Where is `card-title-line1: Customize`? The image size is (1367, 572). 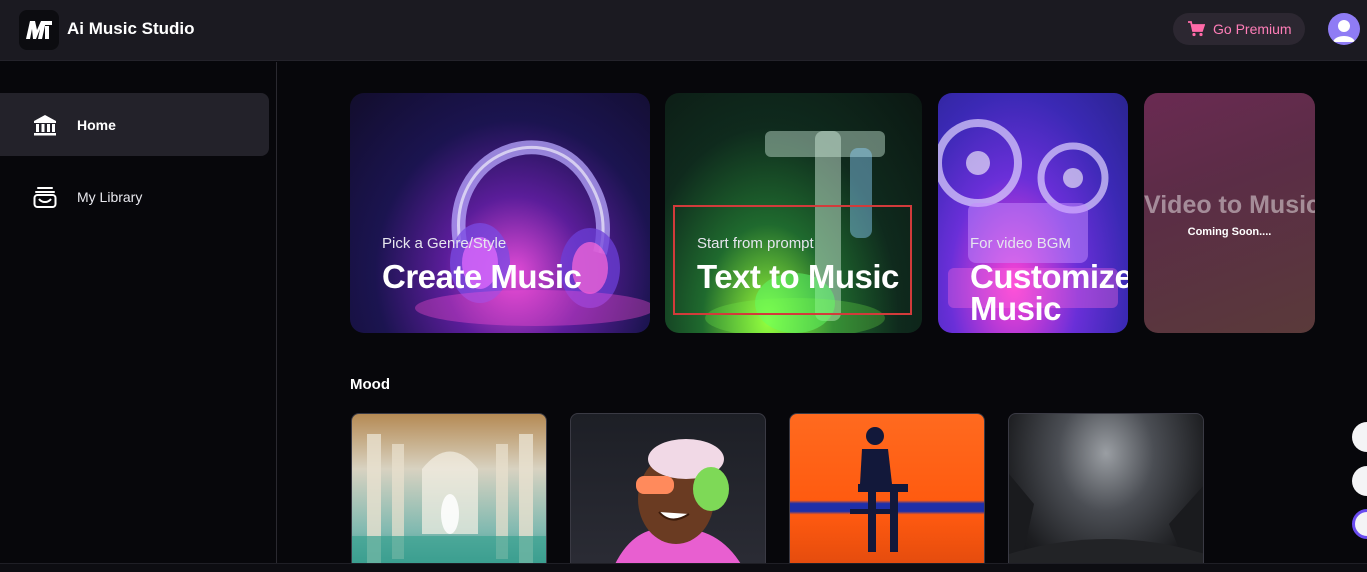
card-title-line1: Customize is located at coordinates (1049, 276).